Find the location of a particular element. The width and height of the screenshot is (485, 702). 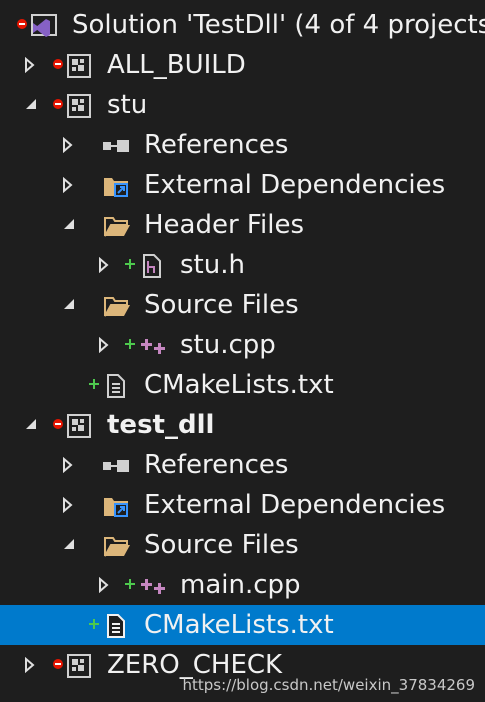

solution-node: Solution 'TestDll' (4 of 4 projects) is located at coordinates (242, 25).